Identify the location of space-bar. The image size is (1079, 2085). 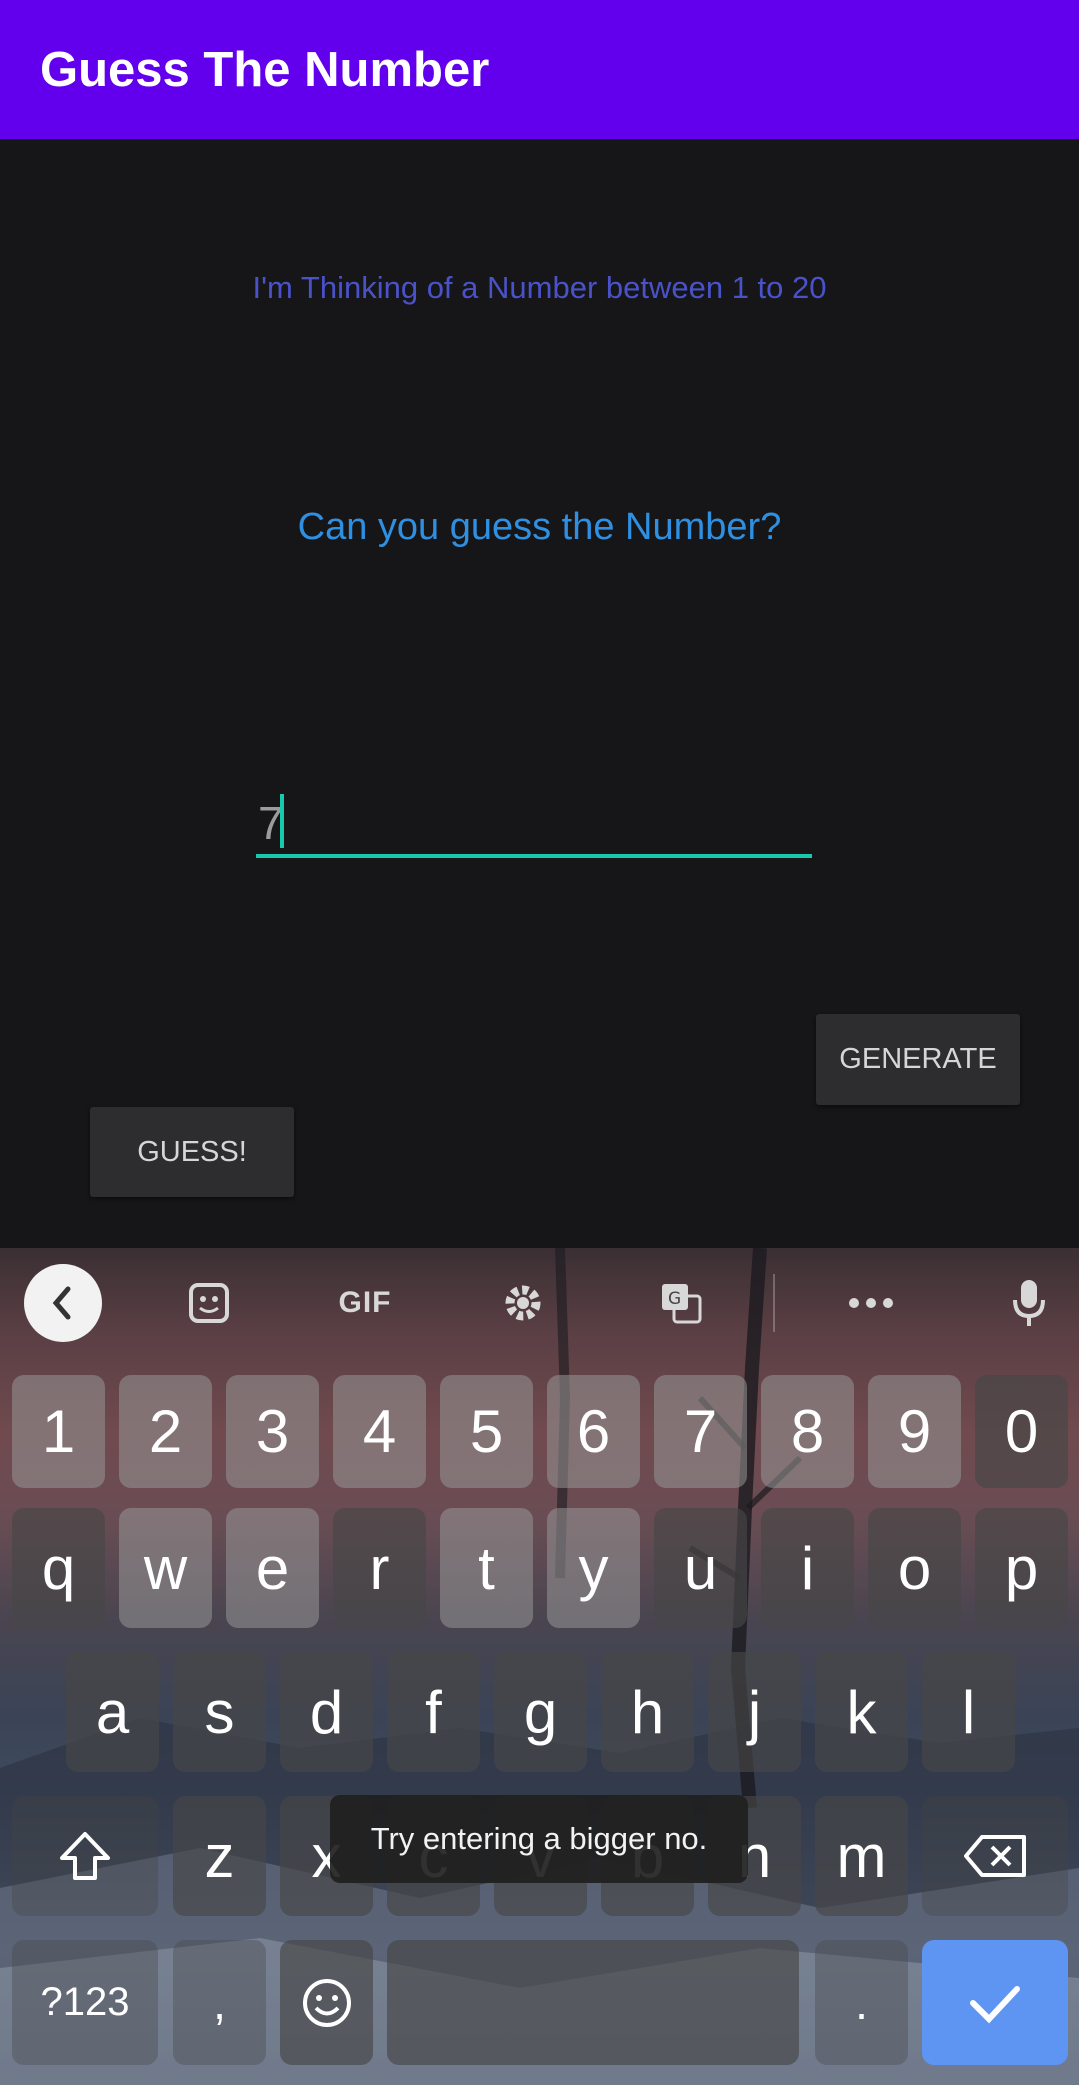
(593, 2002).